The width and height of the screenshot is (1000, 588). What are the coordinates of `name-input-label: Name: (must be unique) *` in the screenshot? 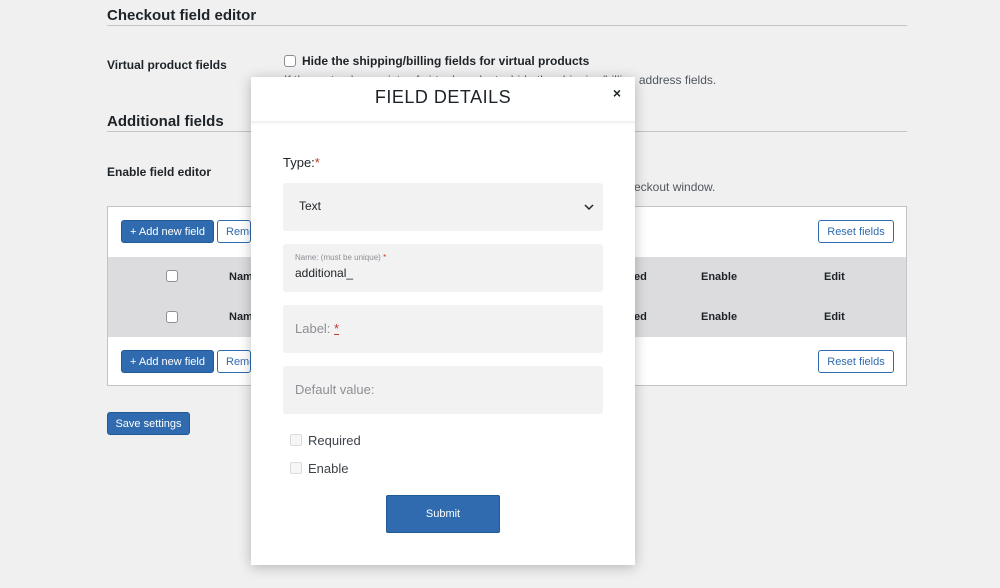 It's located at (341, 257).